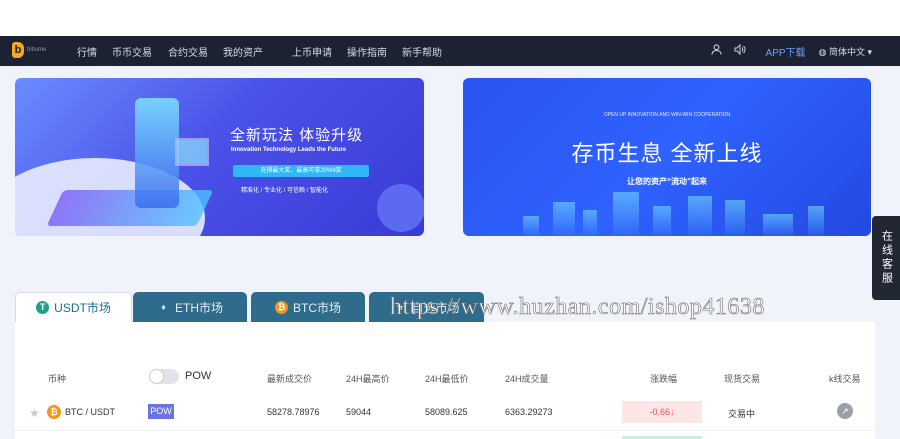 This screenshot has width=900, height=439. What do you see at coordinates (285, 191) in the screenshot?
I see `banner-tags: 精准化 / 专业化 / 可信赖 / 智能化` at bounding box center [285, 191].